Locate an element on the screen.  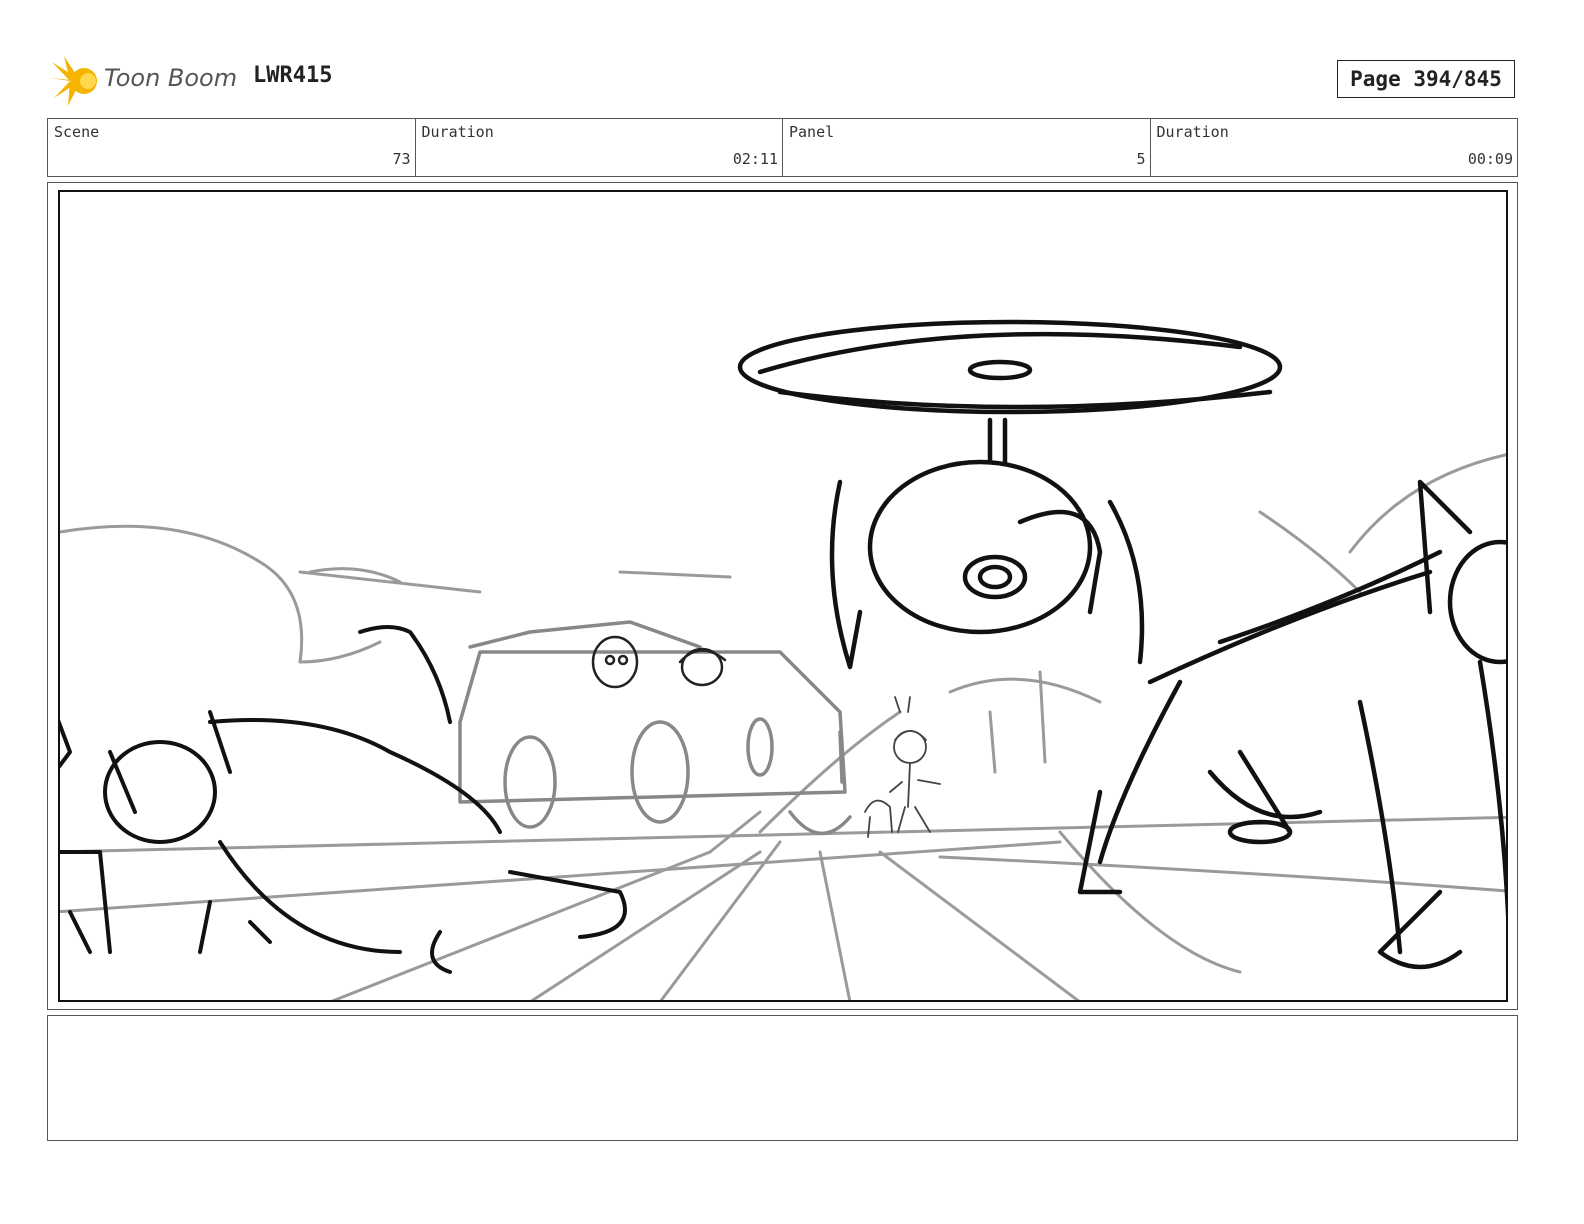
scene-value: 73 is located at coordinates (401, 159).